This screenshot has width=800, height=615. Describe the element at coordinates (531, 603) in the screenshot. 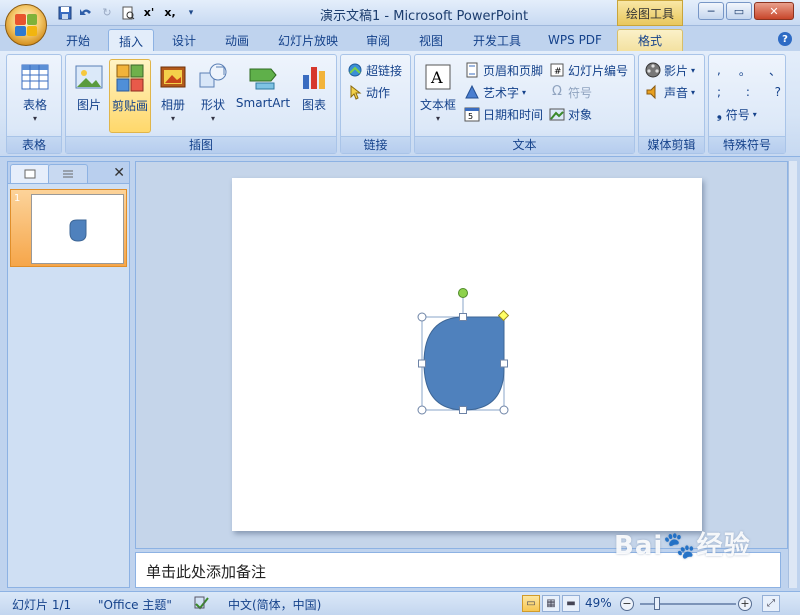

I see `normal-view-button: ▭` at that location.